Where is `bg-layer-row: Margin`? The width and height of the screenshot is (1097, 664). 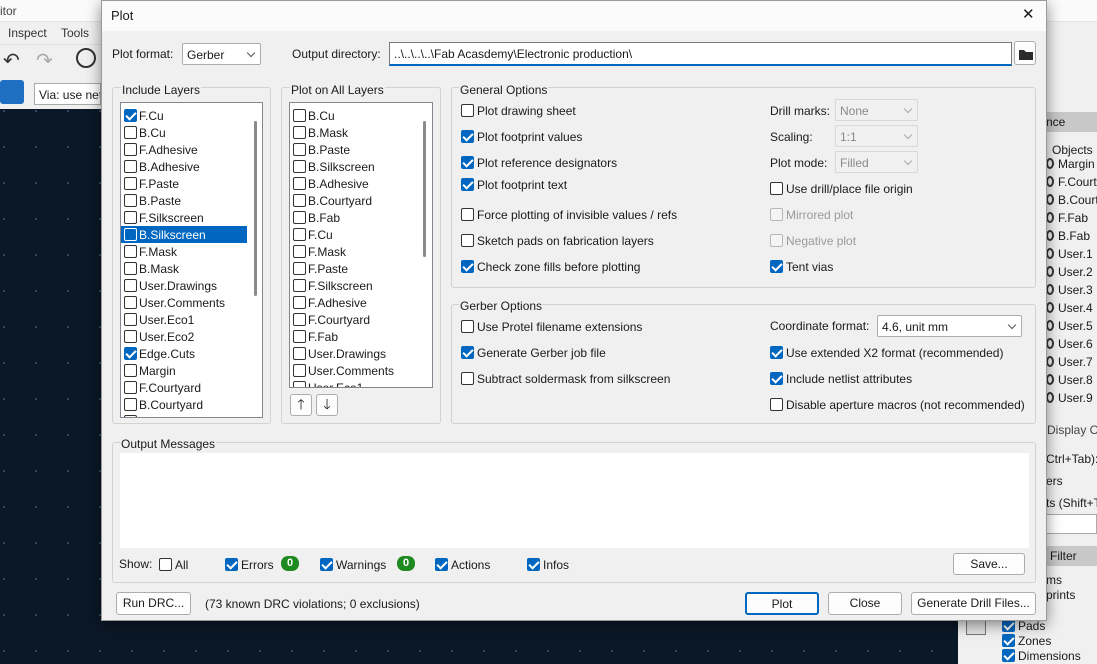
bg-layer-row: Margin is located at coordinates (1071, 165).